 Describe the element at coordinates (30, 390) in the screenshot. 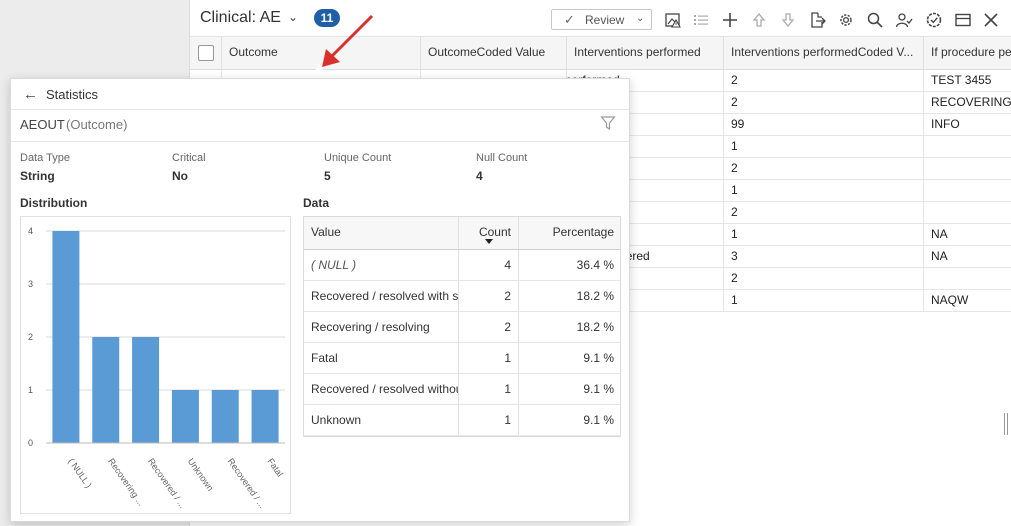

I see `y-tick-label: 1` at that location.